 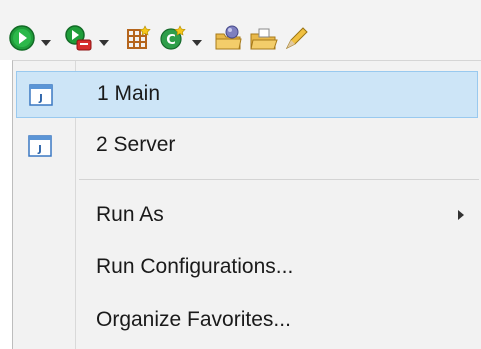 I want to click on menu-item-label: 1 Main, so click(x=129, y=93).